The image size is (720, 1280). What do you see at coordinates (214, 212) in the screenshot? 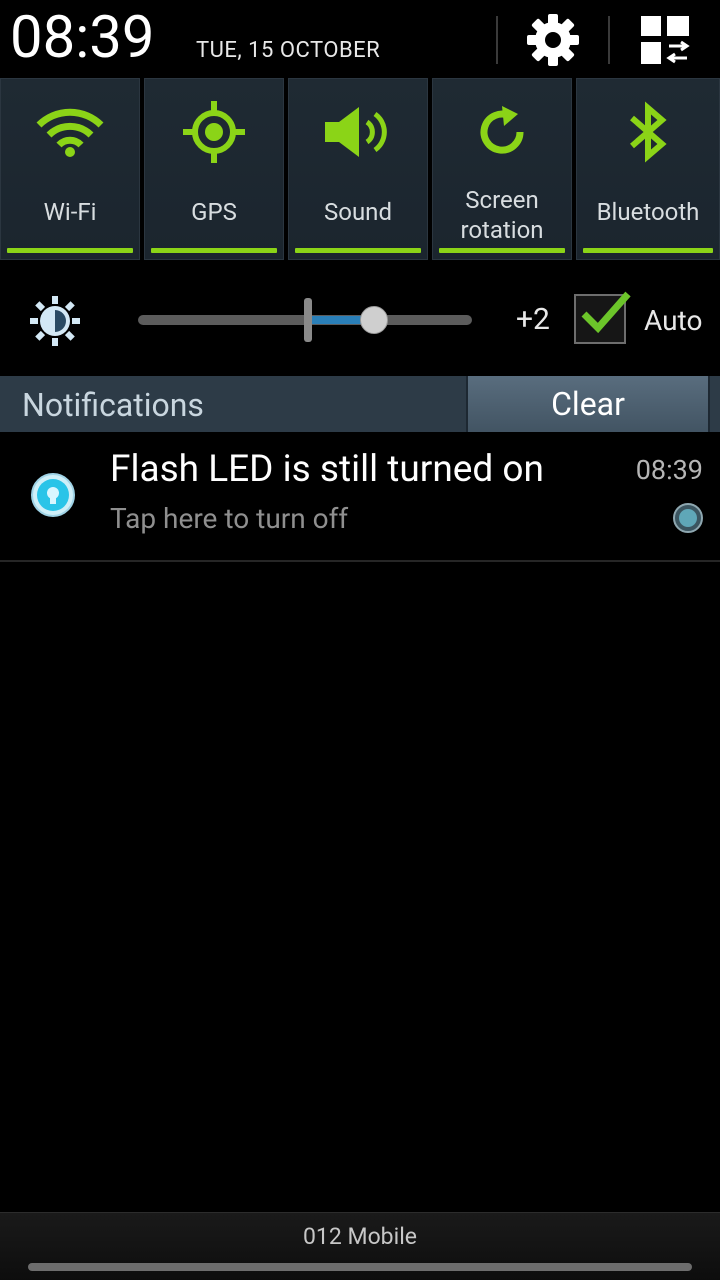
I see `toggle-label: GPS` at bounding box center [214, 212].